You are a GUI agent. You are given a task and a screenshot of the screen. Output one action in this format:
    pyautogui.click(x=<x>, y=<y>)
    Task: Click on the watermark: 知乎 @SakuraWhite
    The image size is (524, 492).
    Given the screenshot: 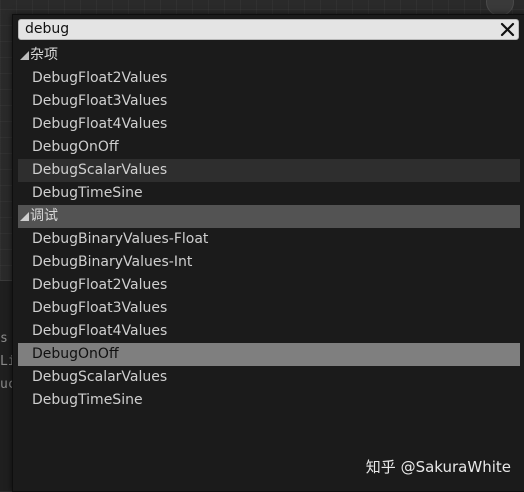 What is the action you would take?
    pyautogui.click(x=438, y=467)
    